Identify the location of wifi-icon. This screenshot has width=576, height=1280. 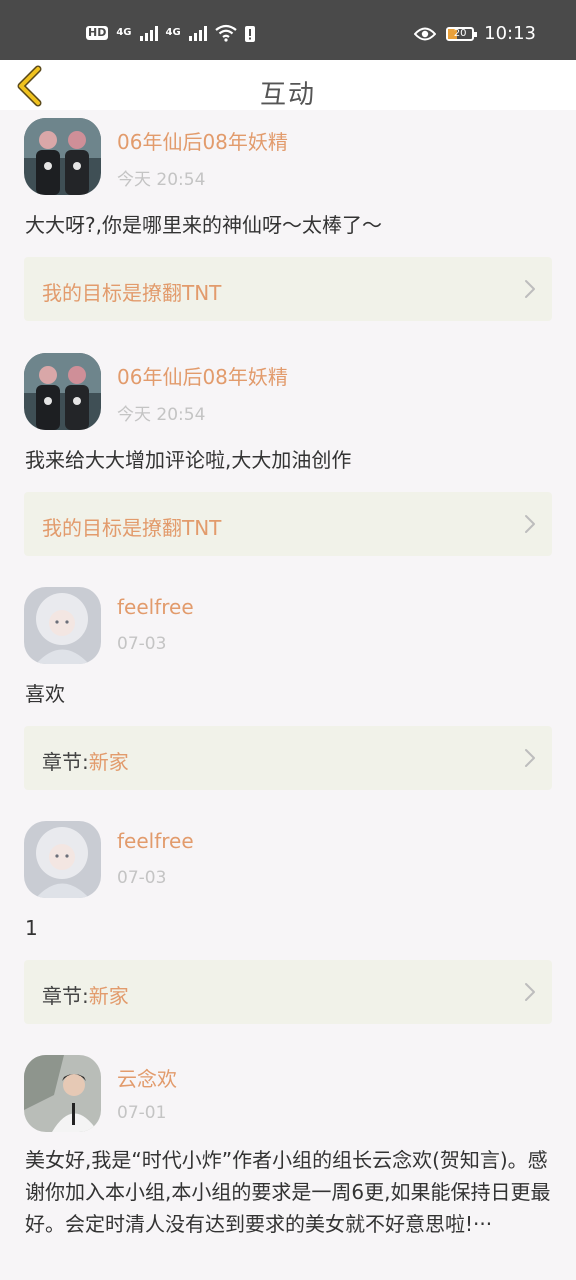
(226, 33).